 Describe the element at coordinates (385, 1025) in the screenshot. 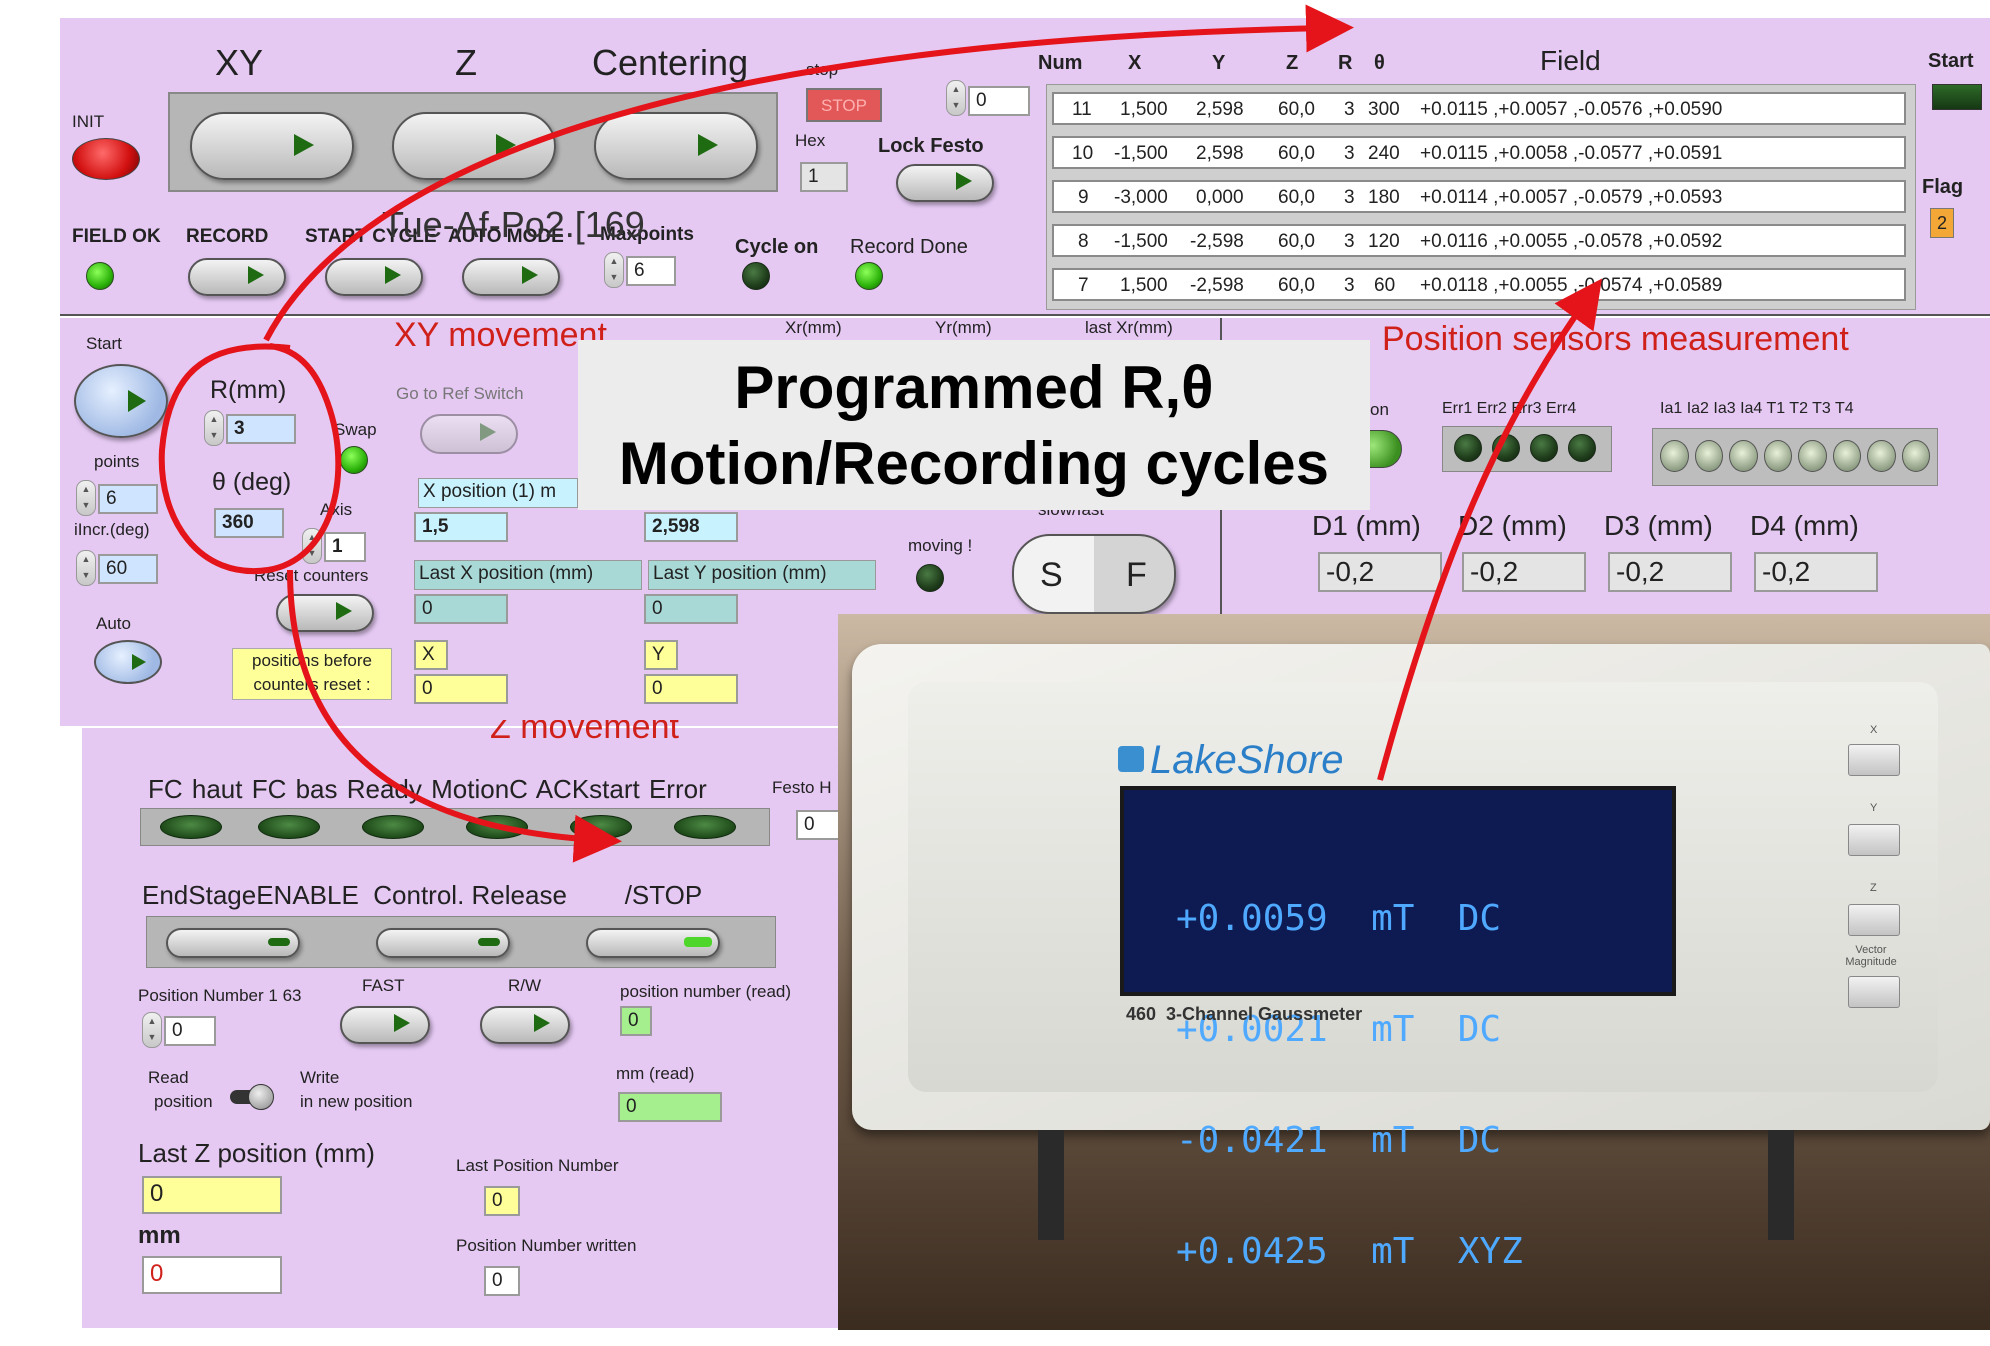

I see `fast-button` at that location.